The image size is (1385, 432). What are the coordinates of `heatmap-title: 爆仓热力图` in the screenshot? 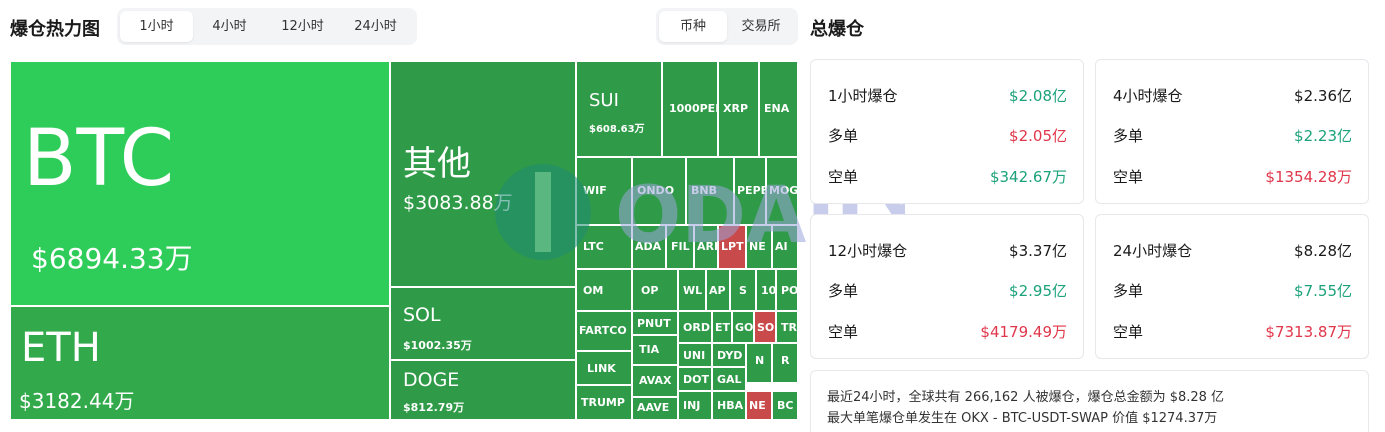 It's located at (55, 29).